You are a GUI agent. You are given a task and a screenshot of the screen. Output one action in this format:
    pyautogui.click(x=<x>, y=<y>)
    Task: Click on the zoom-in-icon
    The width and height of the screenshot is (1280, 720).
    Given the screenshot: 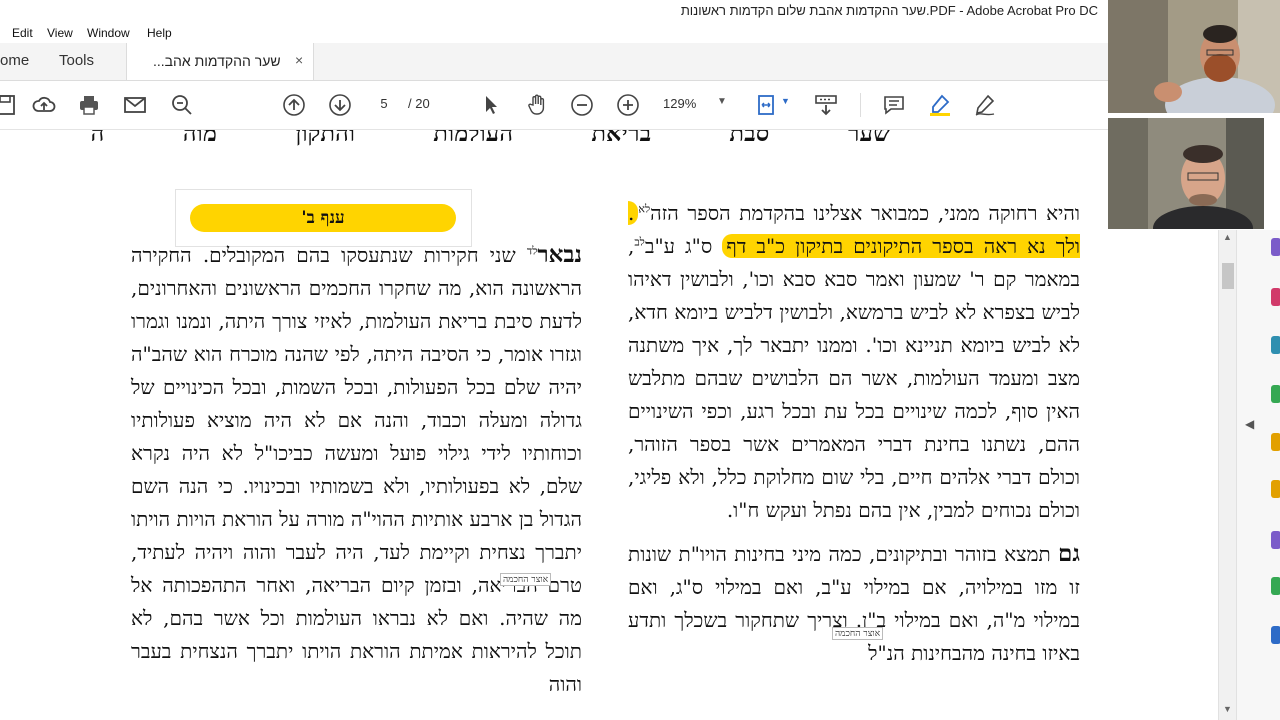 What is the action you would take?
    pyautogui.click(x=628, y=105)
    